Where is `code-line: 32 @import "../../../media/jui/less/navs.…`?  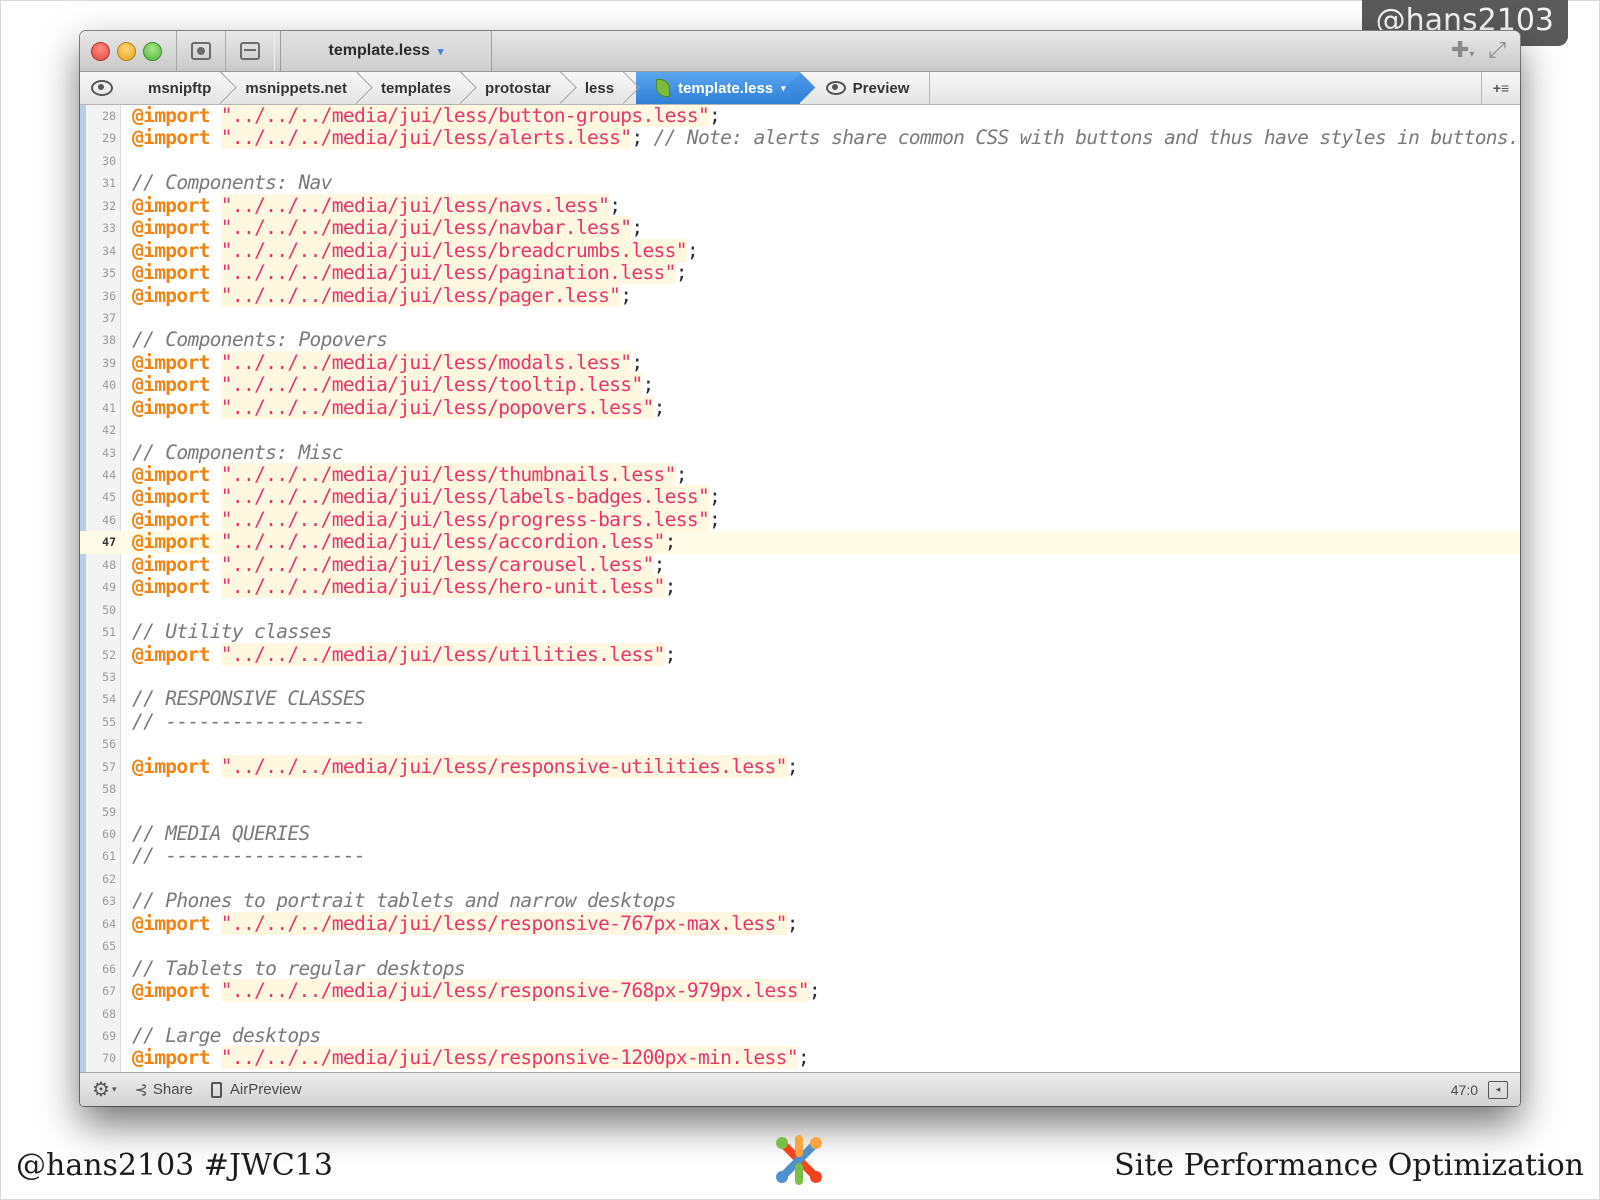 code-line: 32 @import "../../../media/jui/less/navs.… is located at coordinates (800, 205).